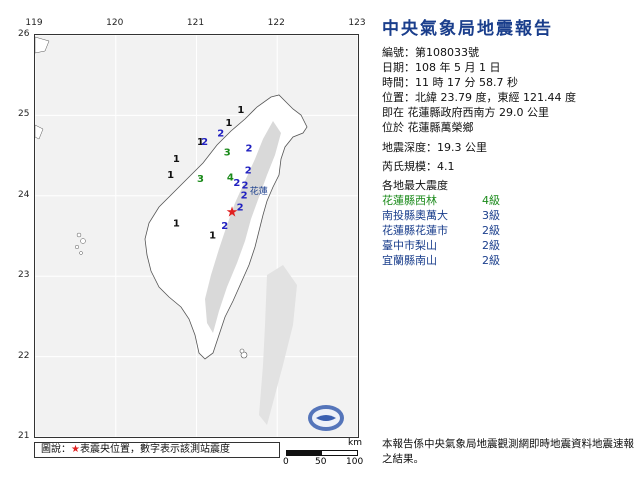 This screenshot has height=490, width=642. What do you see at coordinates (276, 23) in the screenshot?
I see `lon-tick-label: 122` at bounding box center [276, 23].